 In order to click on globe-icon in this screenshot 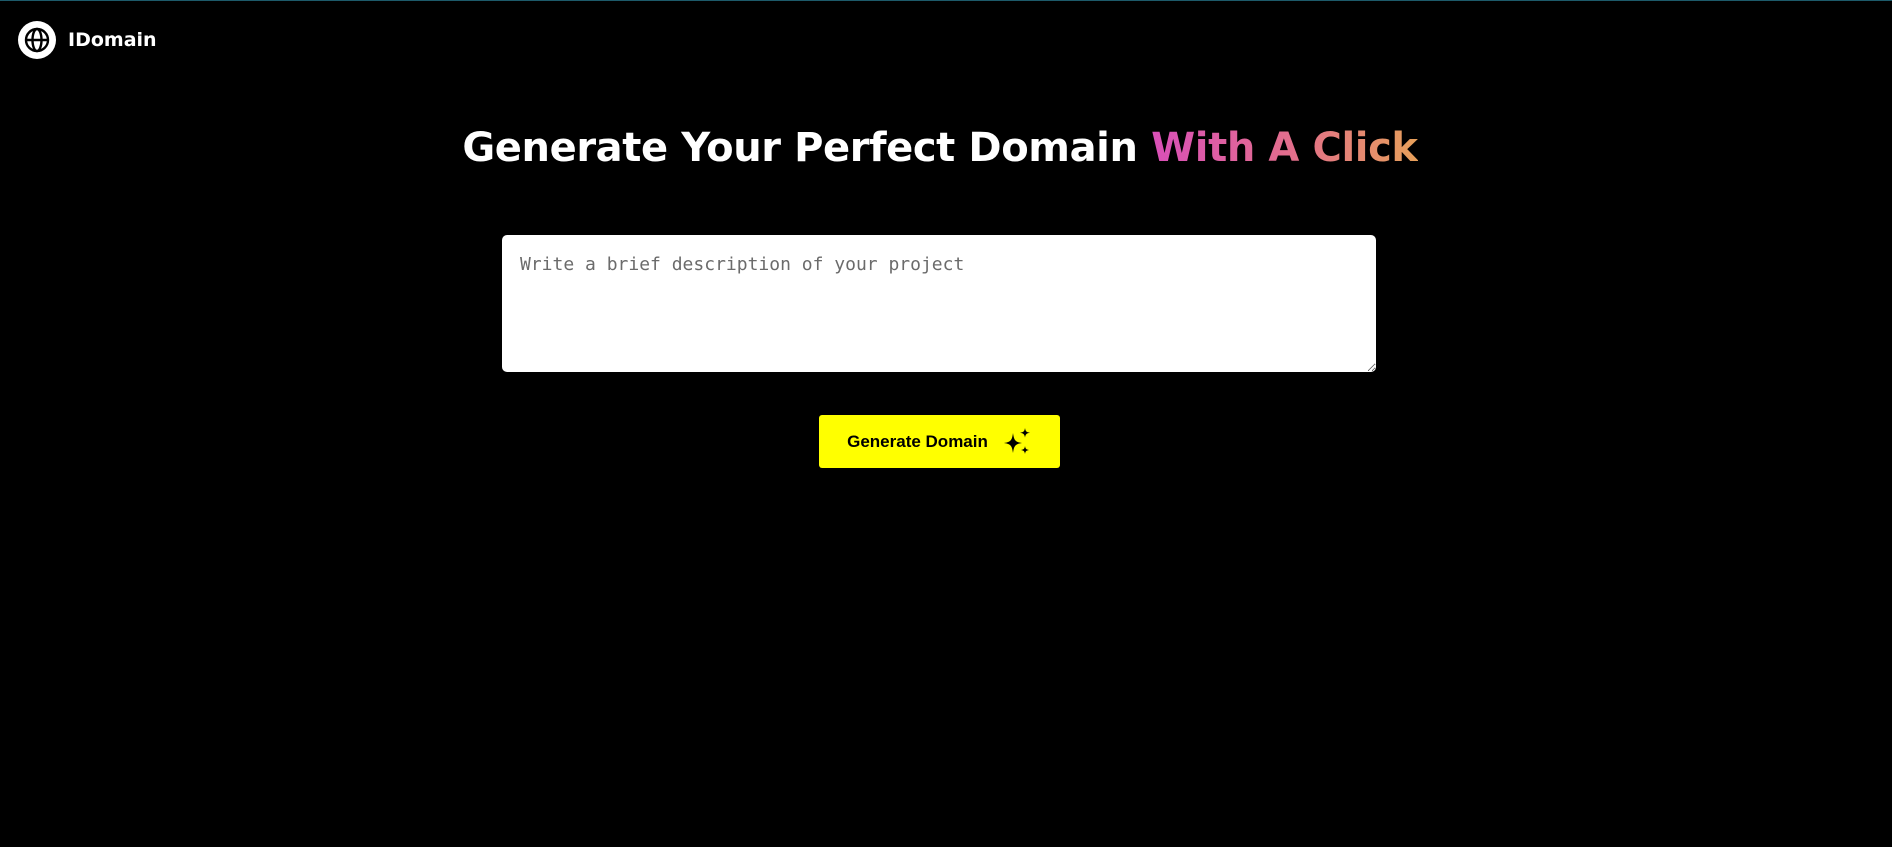, I will do `click(37, 40)`.